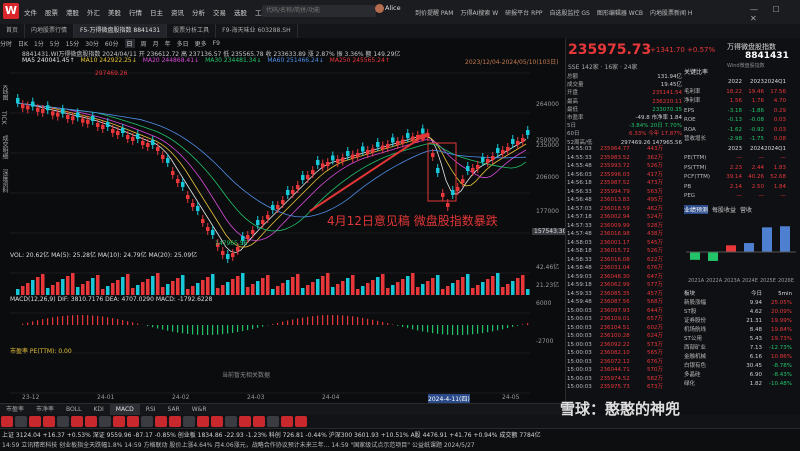 The image size is (800, 451). Describe the element at coordinates (741, 366) in the screenshot. I see `sector-row: 白银有色30.45-8.78%` at that location.